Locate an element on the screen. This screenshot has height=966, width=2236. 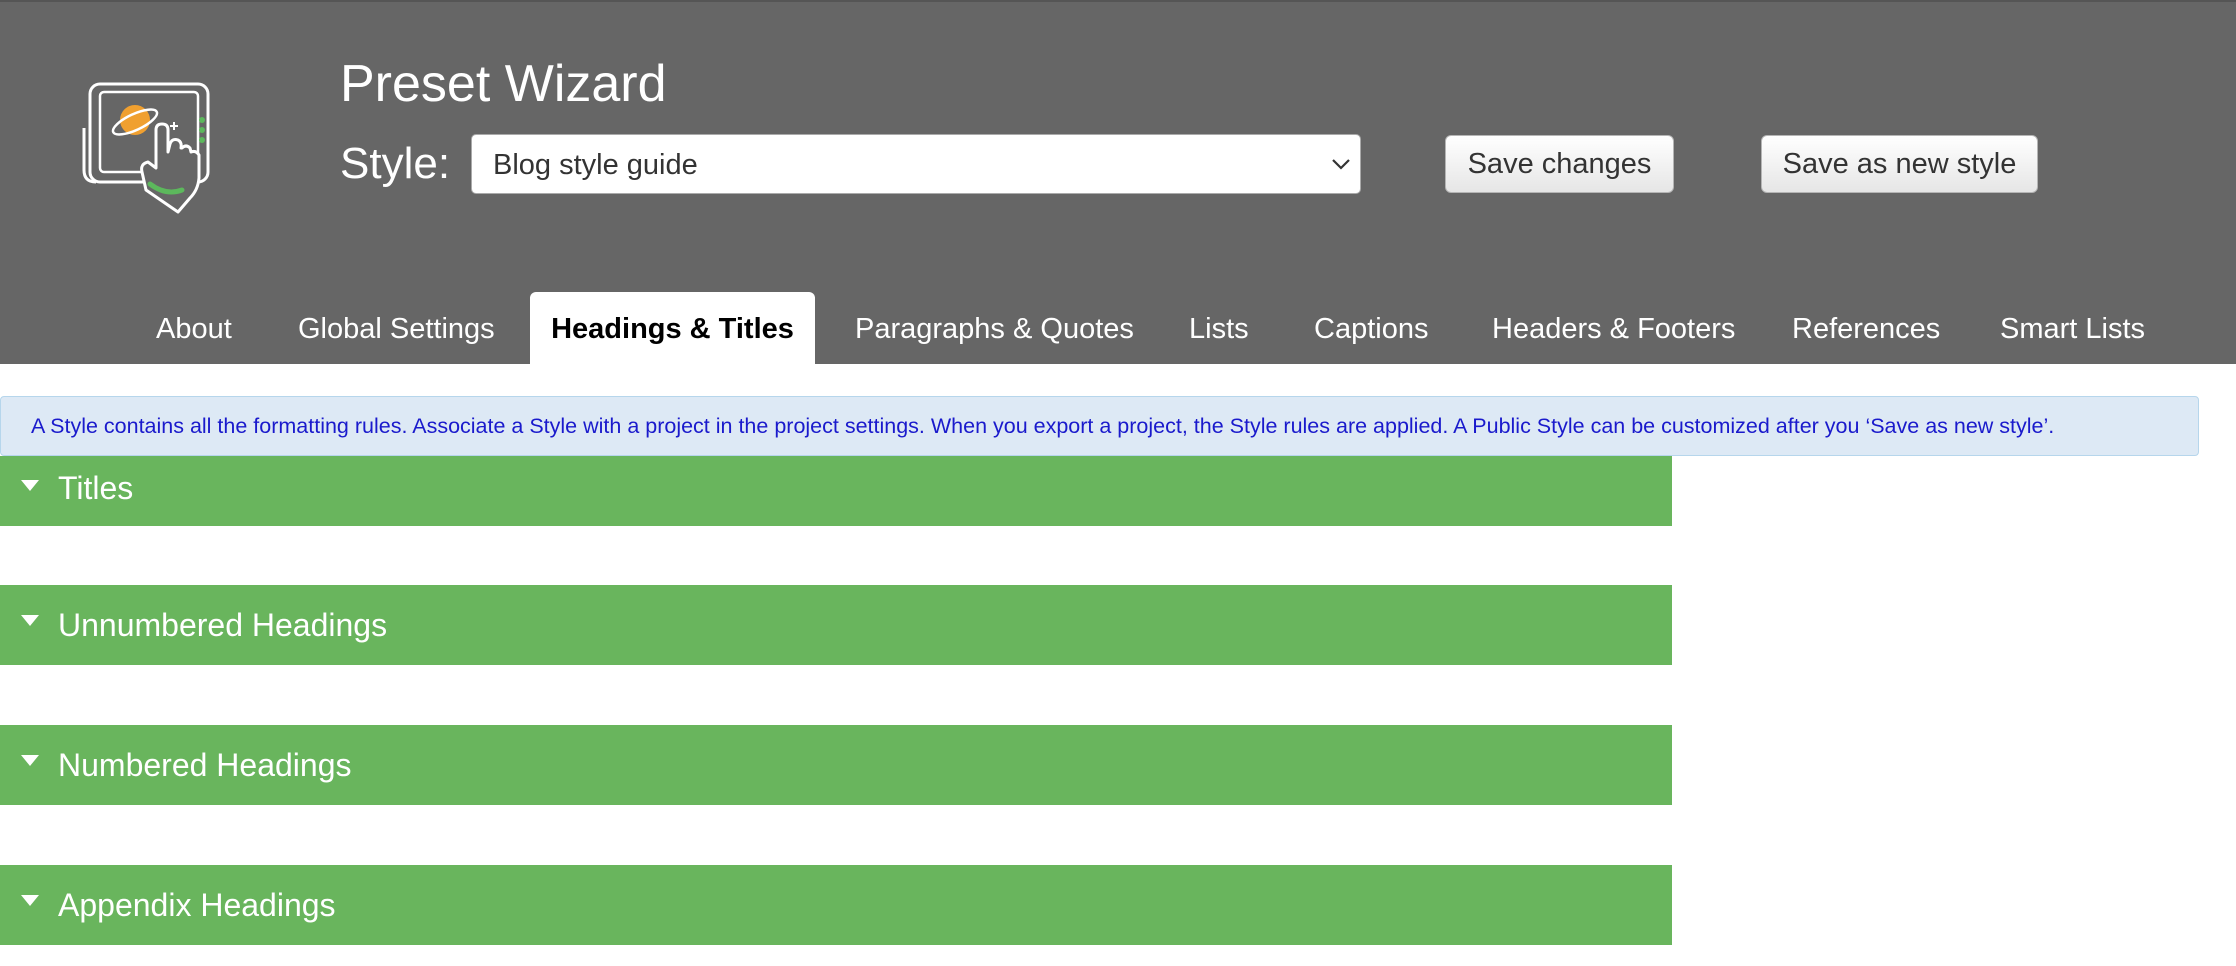
app-title: Preset Wizard is located at coordinates (503, 84).